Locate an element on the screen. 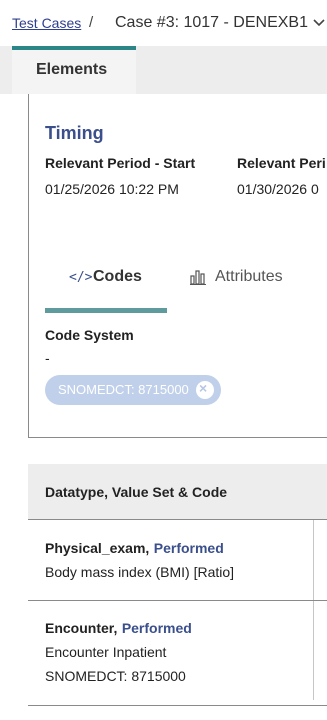 This screenshot has width=327, height=720. row-datatype: Physical_exam, is located at coordinates (97, 548).